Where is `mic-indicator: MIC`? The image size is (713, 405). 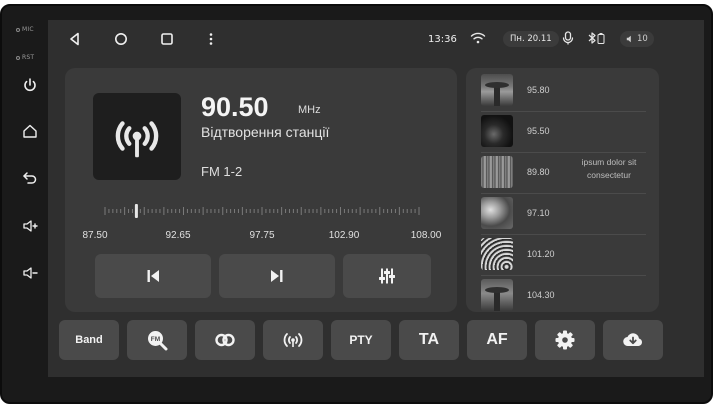
mic-indicator: MIC is located at coordinates (25, 29).